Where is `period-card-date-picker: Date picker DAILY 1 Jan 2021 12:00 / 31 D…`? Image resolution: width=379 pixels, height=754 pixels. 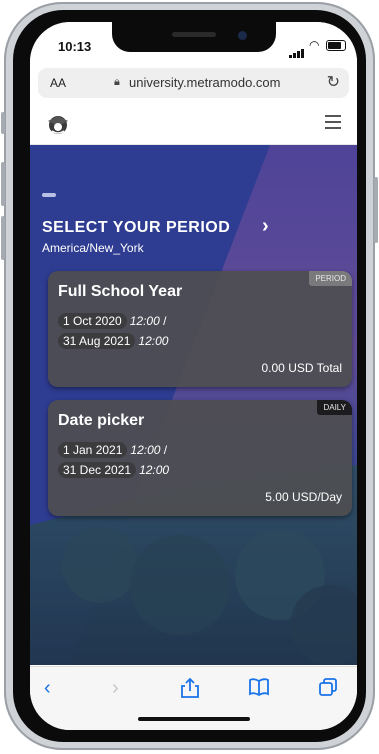
period-card-date-picker: Date picker DAILY 1 Jan 2021 12:00 / 31 D… is located at coordinates (200, 458).